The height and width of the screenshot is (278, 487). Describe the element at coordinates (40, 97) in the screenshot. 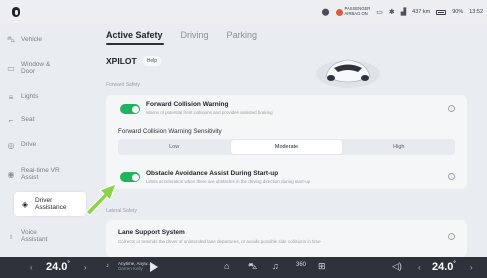

I see `sidebar-item-lights: ≡ Lights` at that location.